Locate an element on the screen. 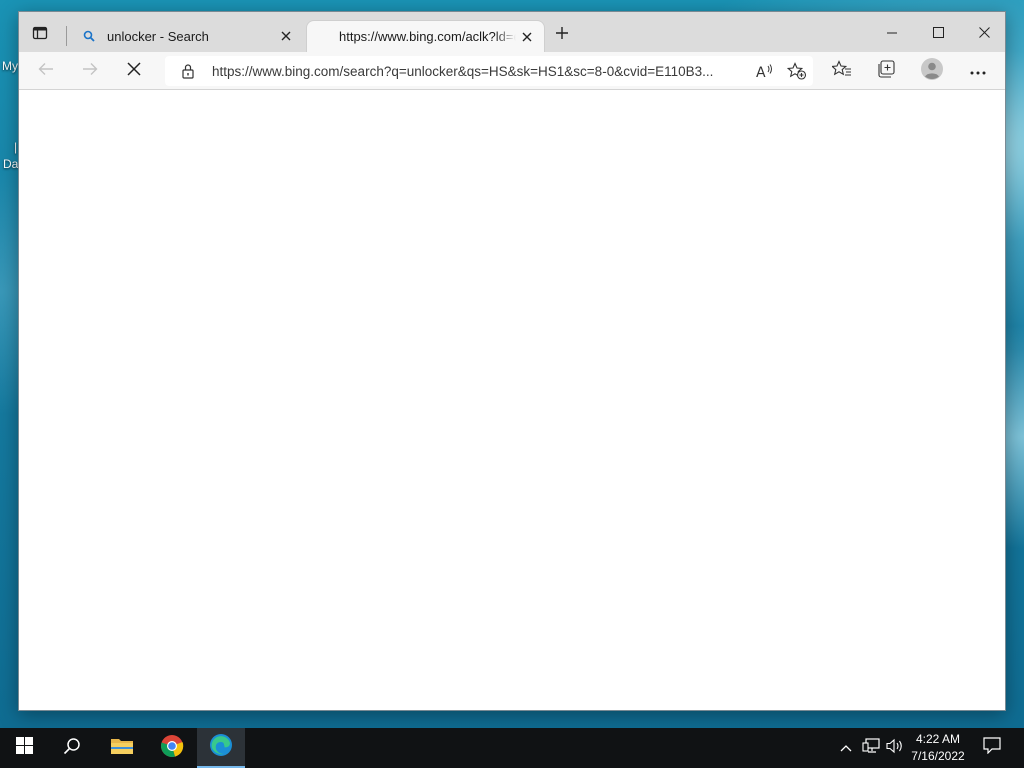  stop-loading-button is located at coordinates (134, 71).